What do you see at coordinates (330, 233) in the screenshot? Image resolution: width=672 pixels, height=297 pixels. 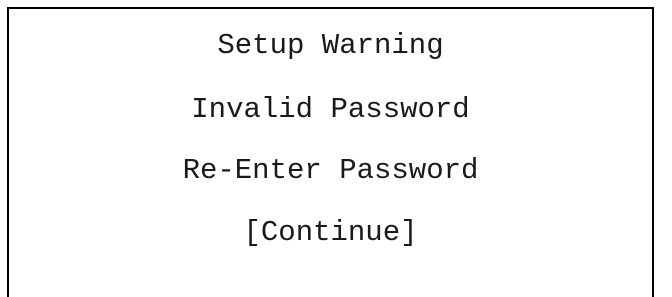 I see `continue-button: [Continue]` at bounding box center [330, 233].